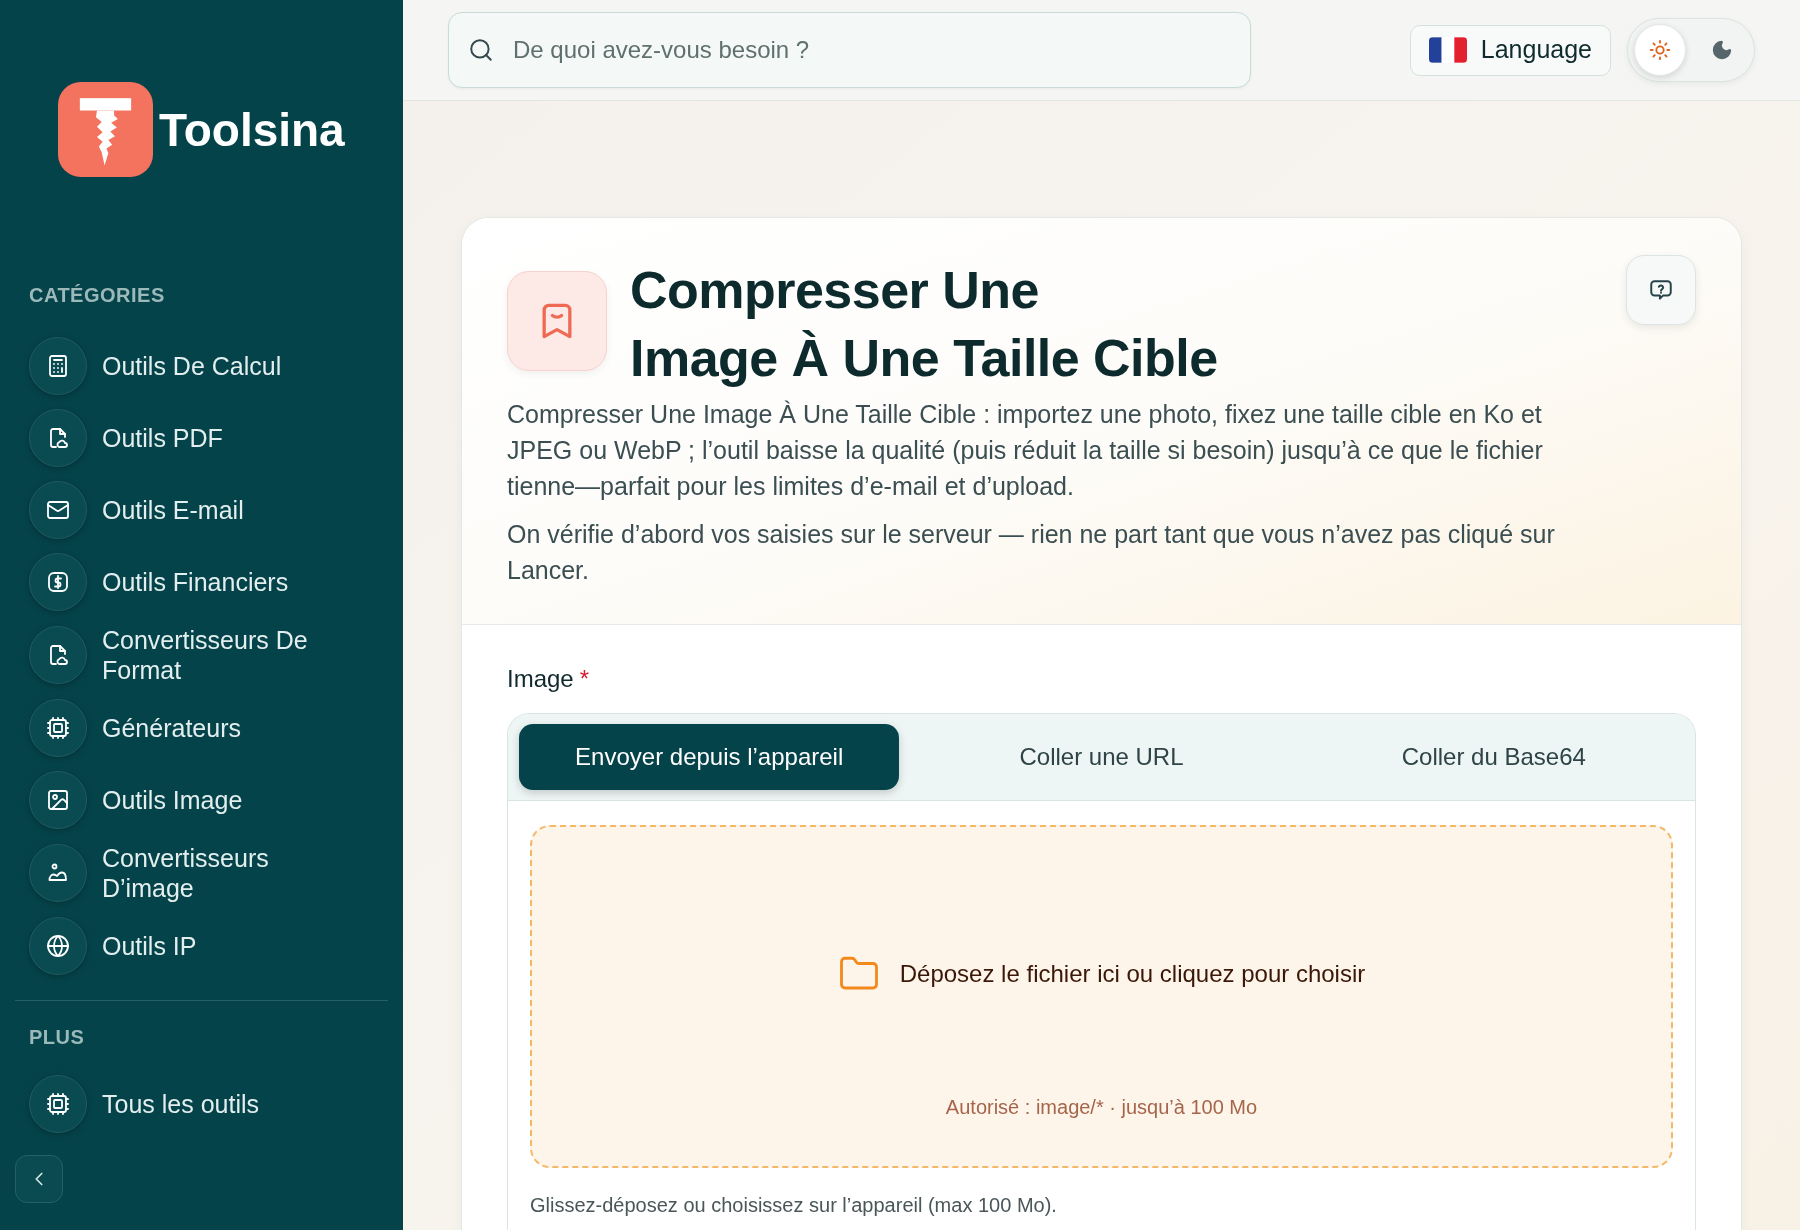 The height and width of the screenshot is (1230, 1800). I want to click on flag-icon, so click(1447, 50).